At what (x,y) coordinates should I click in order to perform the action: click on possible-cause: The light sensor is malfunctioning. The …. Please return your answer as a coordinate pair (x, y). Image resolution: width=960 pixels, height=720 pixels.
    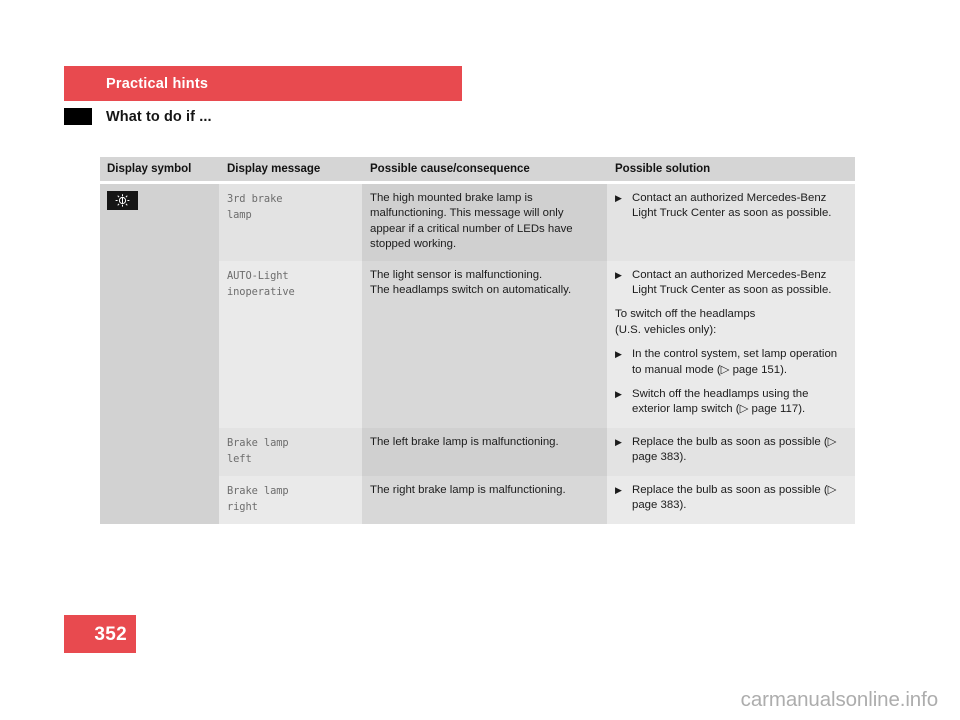
    Looking at the image, I should click on (484, 344).